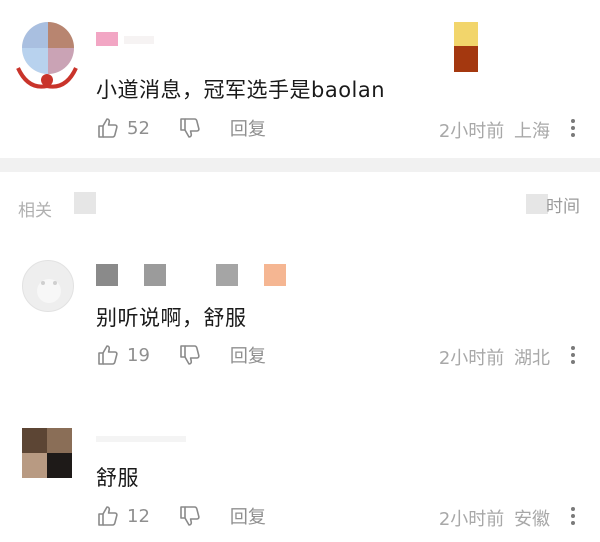 The width and height of the screenshot is (600, 542). I want to click on sort-label-mask, so click(537, 204).